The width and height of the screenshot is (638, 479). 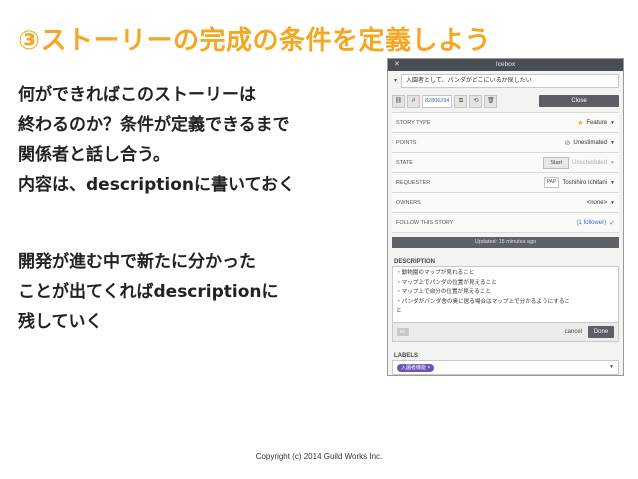 What do you see at coordinates (597, 122) in the screenshot?
I see `story-type-value: Feature` at bounding box center [597, 122].